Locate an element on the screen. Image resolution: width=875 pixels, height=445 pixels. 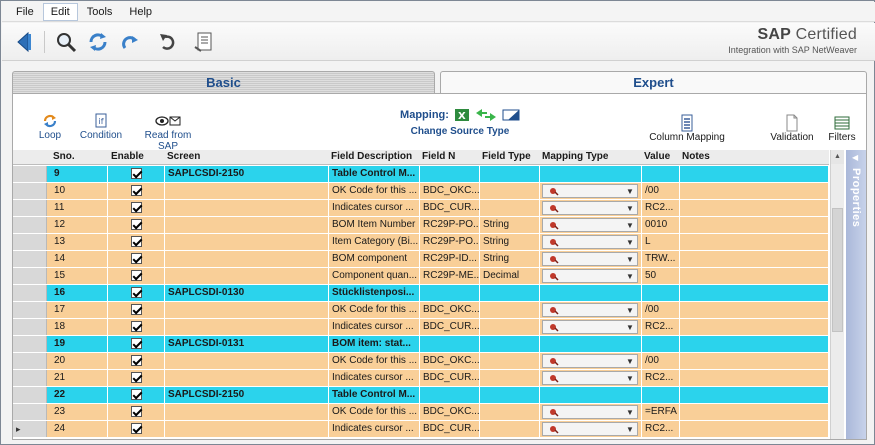
back-button is located at coordinates (24, 42).